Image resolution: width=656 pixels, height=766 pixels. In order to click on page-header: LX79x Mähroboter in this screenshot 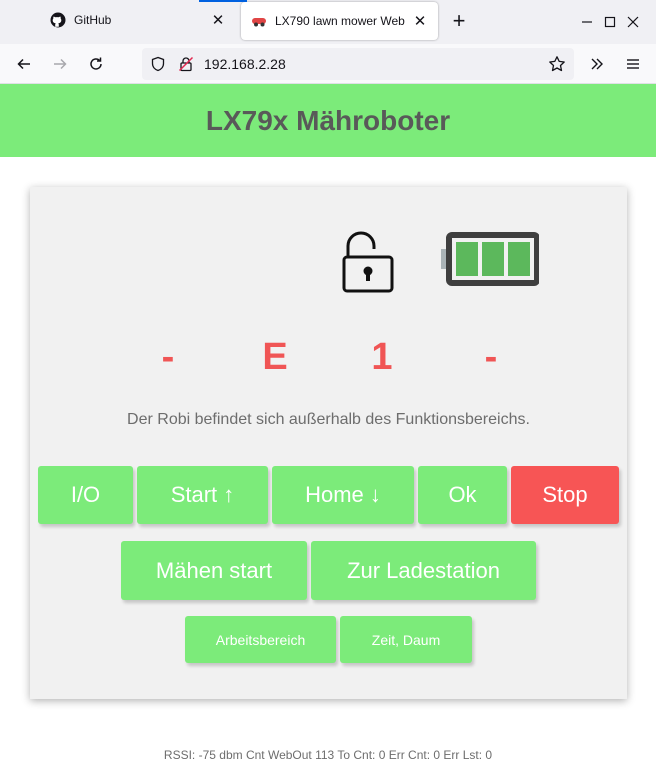, I will do `click(328, 120)`.